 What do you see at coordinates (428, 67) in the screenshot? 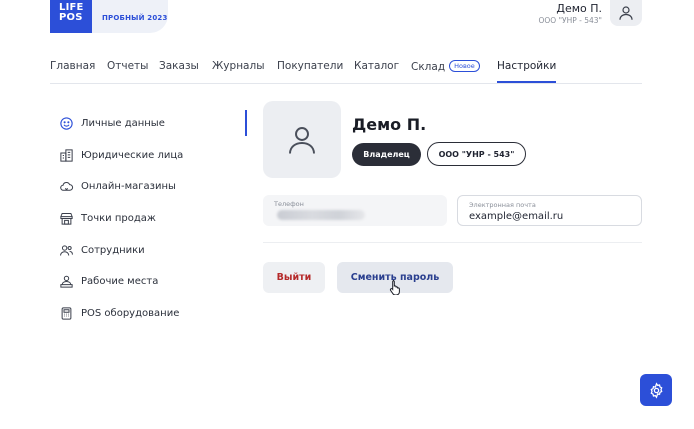
I see `tab-warehouse-label: Склад` at bounding box center [428, 67].